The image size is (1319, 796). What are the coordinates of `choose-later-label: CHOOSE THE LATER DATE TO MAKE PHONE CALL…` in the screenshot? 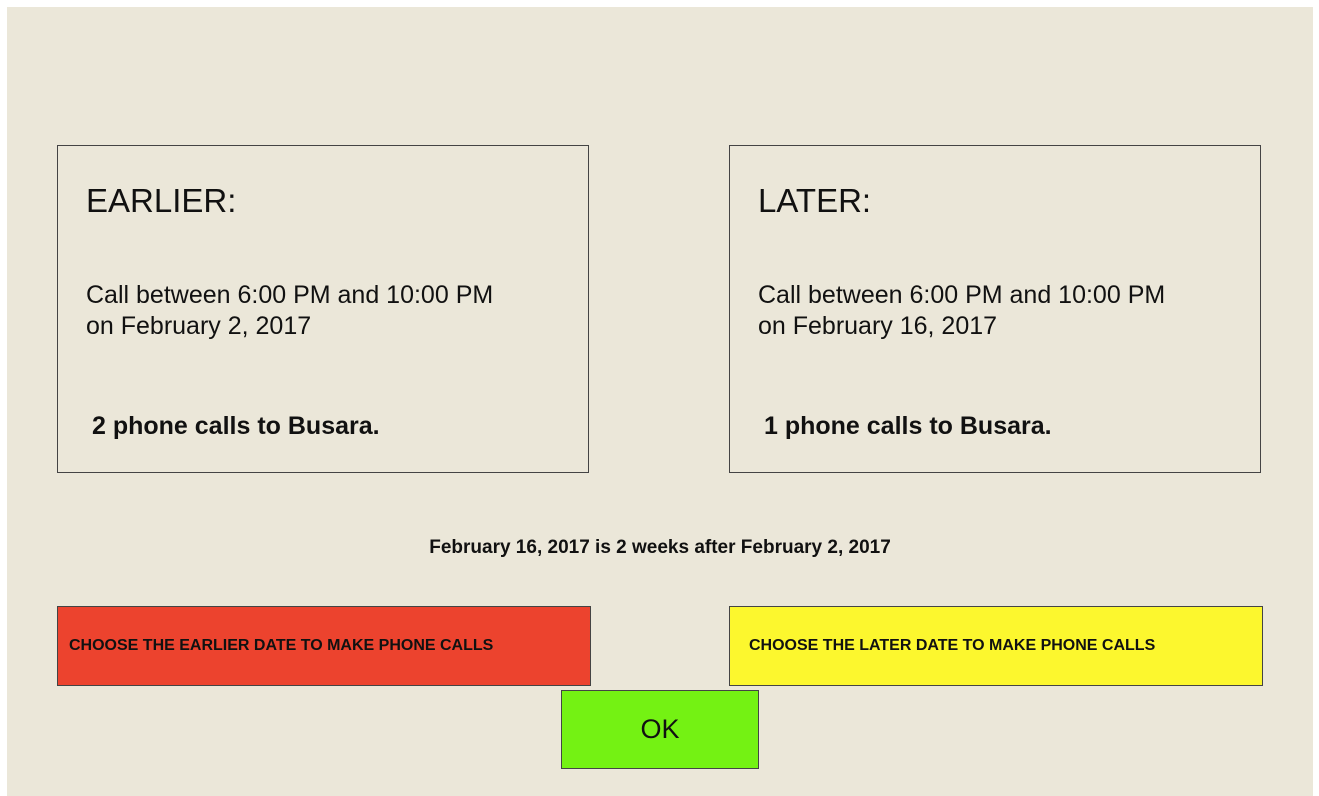 It's located at (952, 645).